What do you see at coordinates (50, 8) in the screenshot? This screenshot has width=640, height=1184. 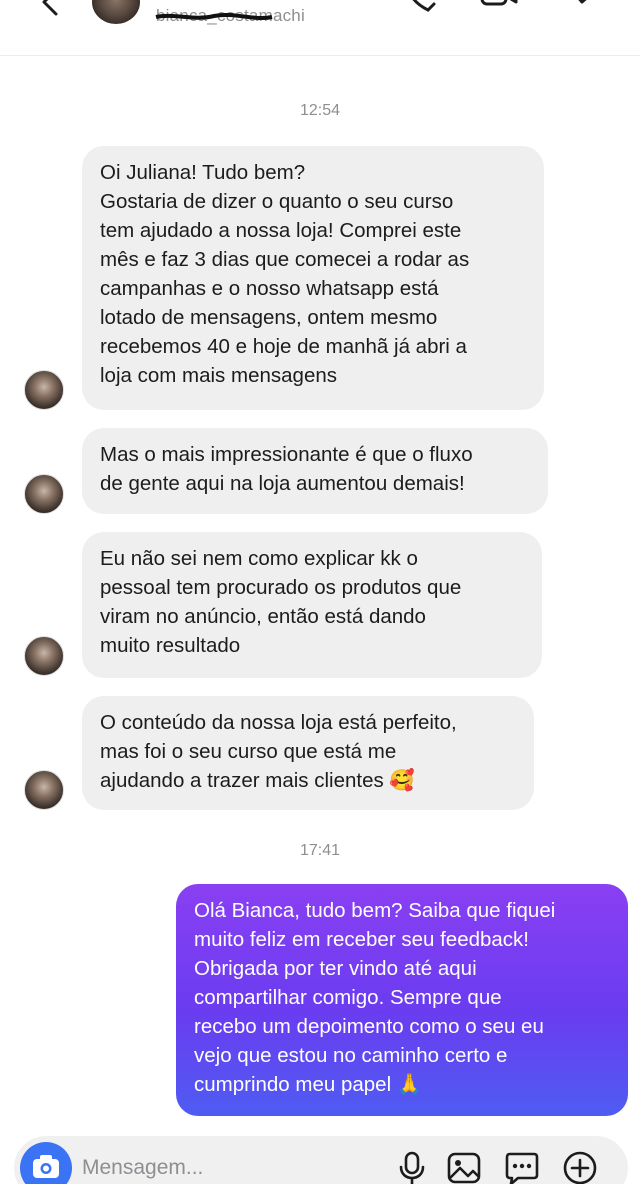 I see `chevron-left-icon` at bounding box center [50, 8].